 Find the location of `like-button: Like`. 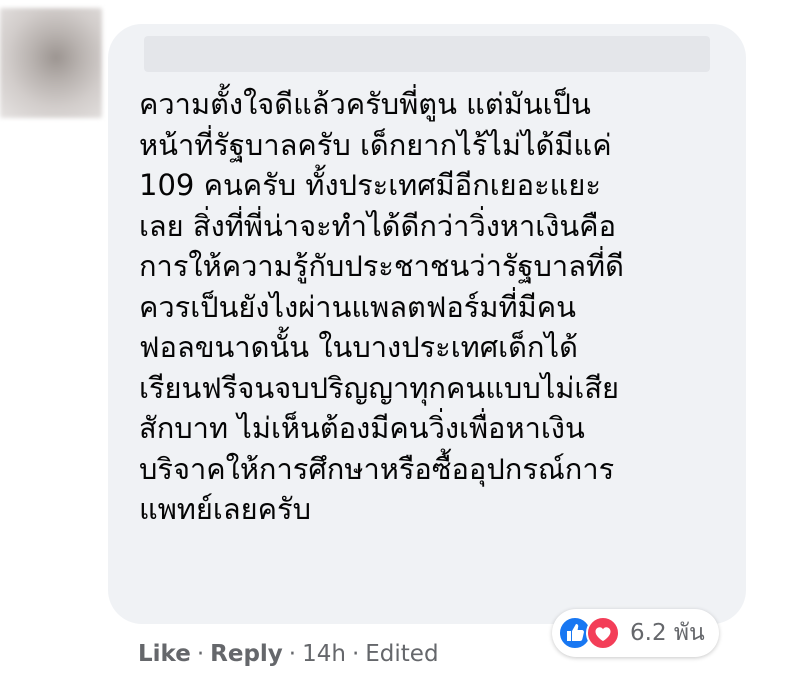

like-button: Like is located at coordinates (164, 654).